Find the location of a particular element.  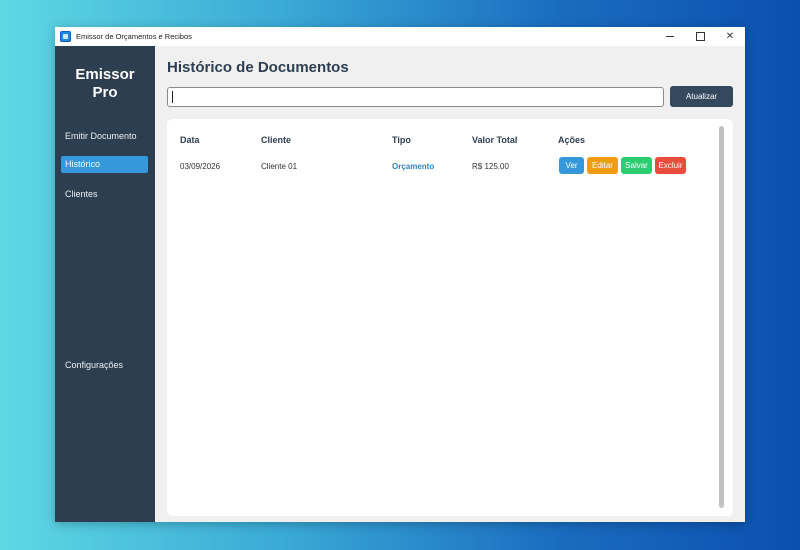

window-title: Emissor de Orçamentos e Recibos is located at coordinates (134, 36).